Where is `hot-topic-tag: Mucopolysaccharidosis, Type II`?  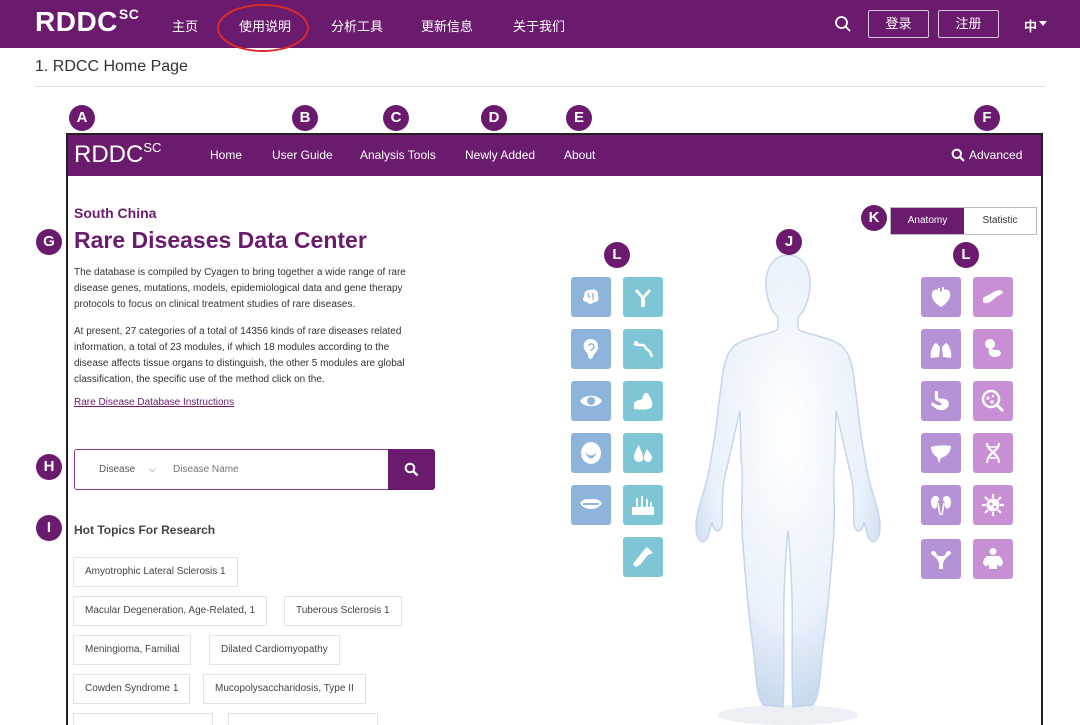
hot-topic-tag: Mucopolysaccharidosis, Type II is located at coordinates (284, 689).